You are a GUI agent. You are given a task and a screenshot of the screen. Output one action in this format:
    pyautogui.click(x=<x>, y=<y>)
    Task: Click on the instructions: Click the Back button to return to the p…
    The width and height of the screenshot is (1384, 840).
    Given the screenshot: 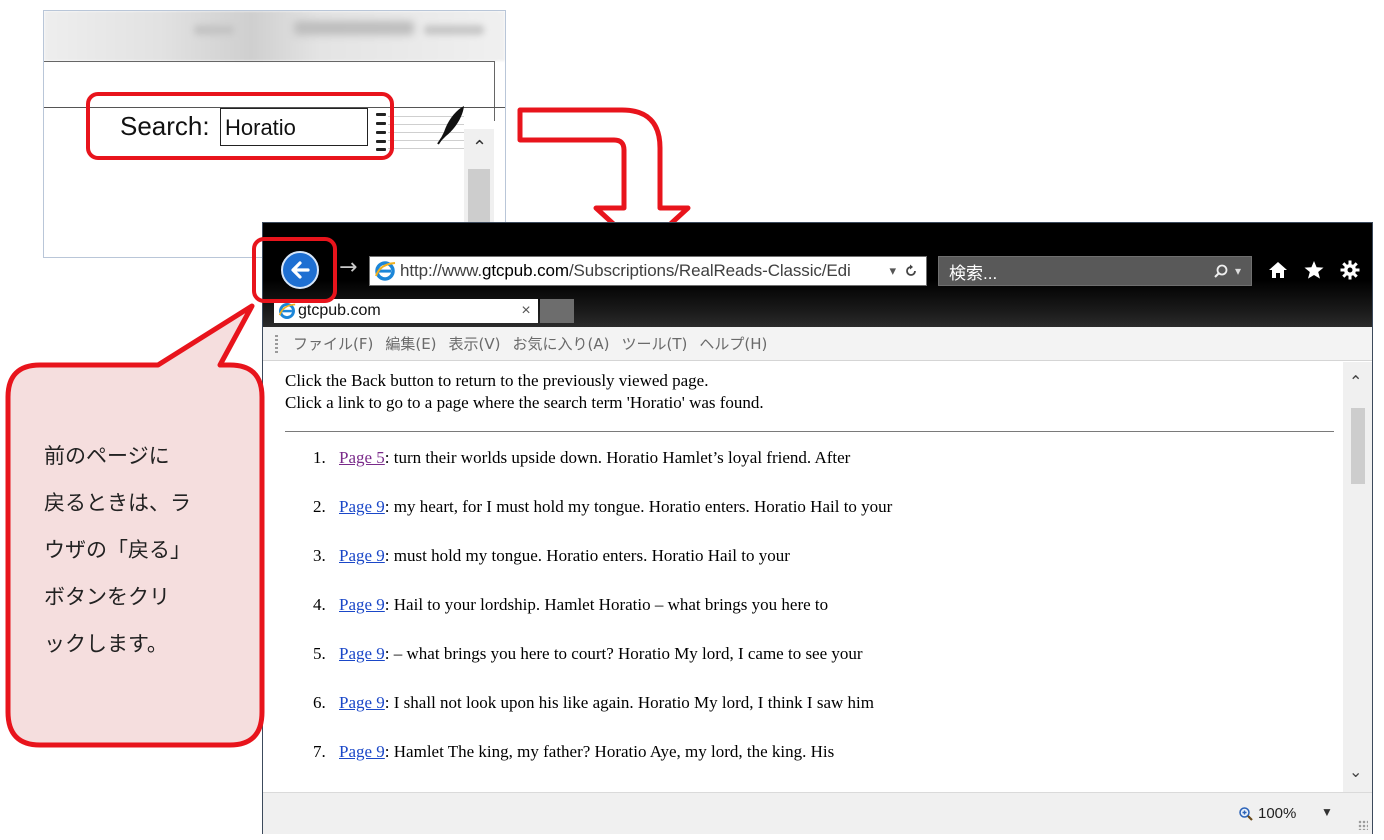 What is the action you would take?
    pyautogui.click(x=524, y=392)
    